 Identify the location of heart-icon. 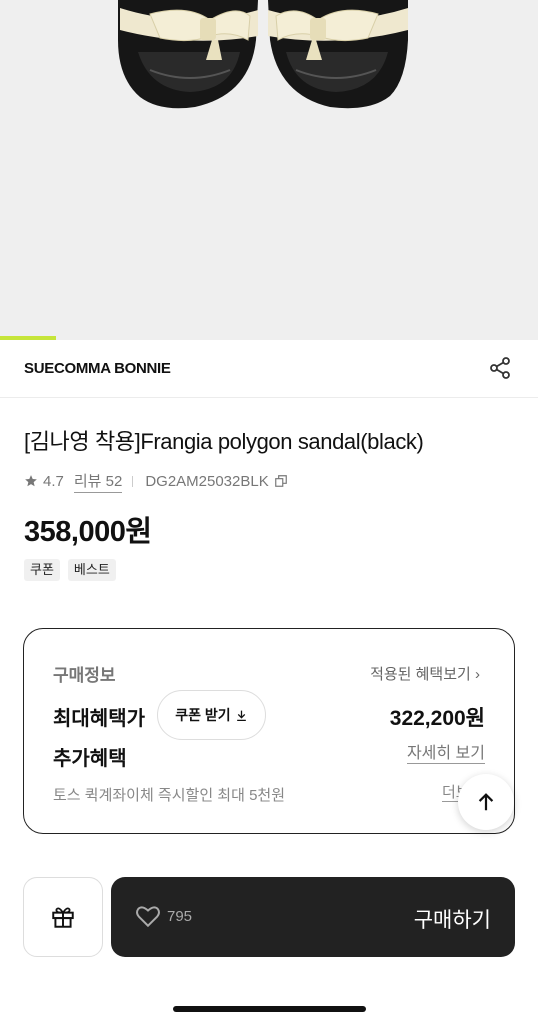
(148, 917).